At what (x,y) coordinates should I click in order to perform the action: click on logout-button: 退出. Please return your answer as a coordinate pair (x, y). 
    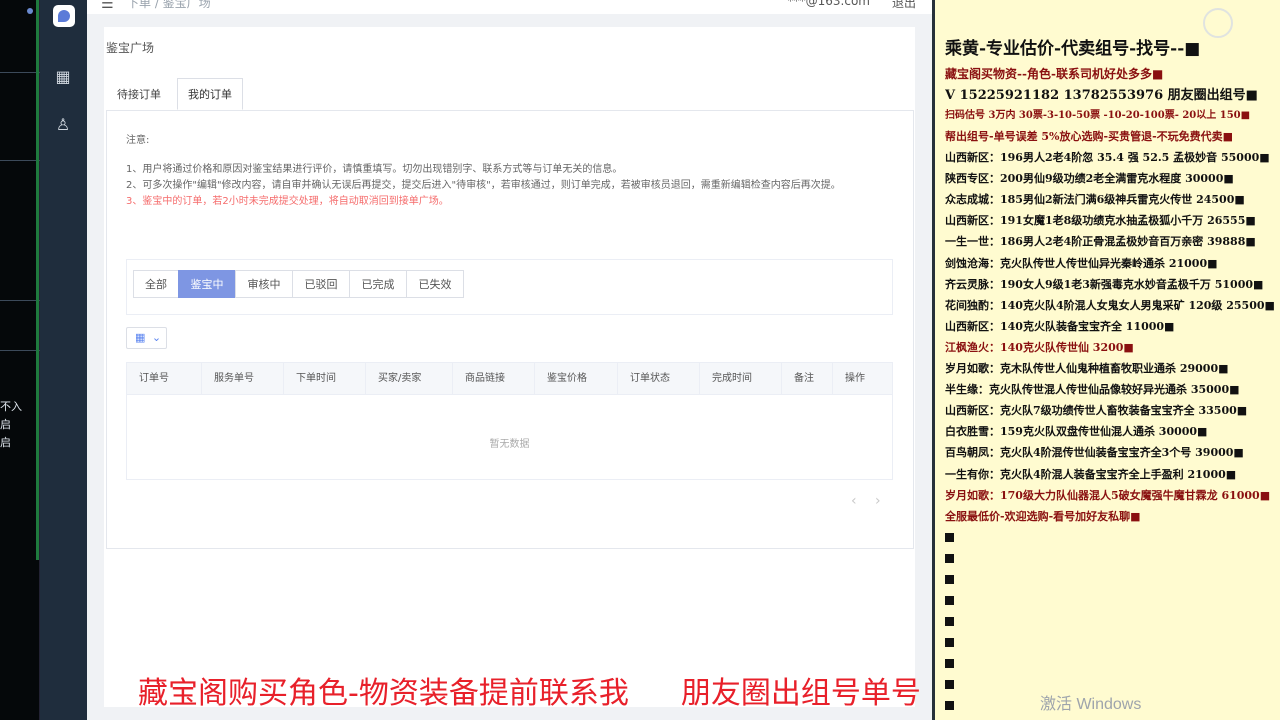
    Looking at the image, I should click on (904, 5).